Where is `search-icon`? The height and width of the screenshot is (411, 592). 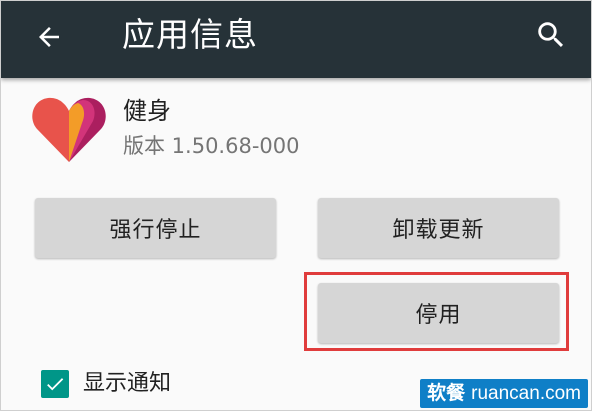
search-icon is located at coordinates (551, 35).